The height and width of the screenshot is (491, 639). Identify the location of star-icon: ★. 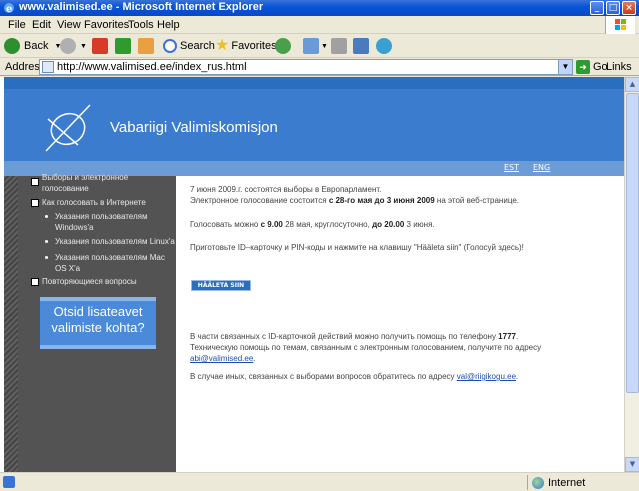
(222, 45).